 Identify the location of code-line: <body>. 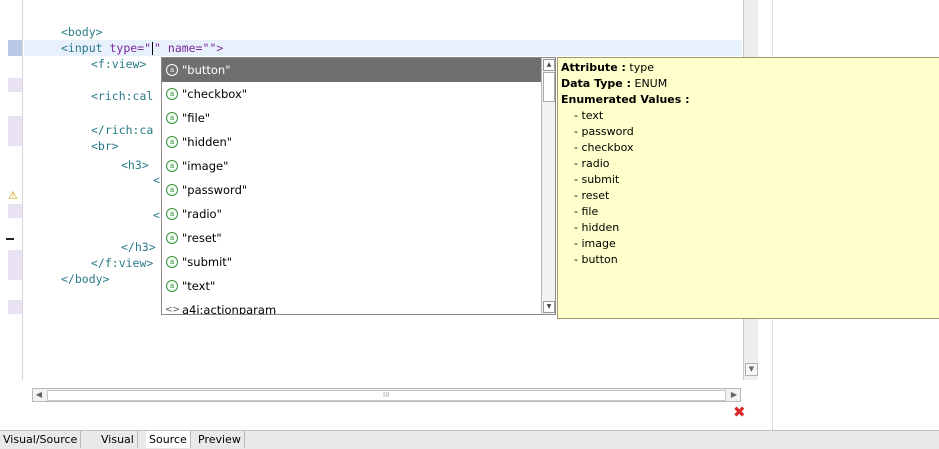
(82, 32).